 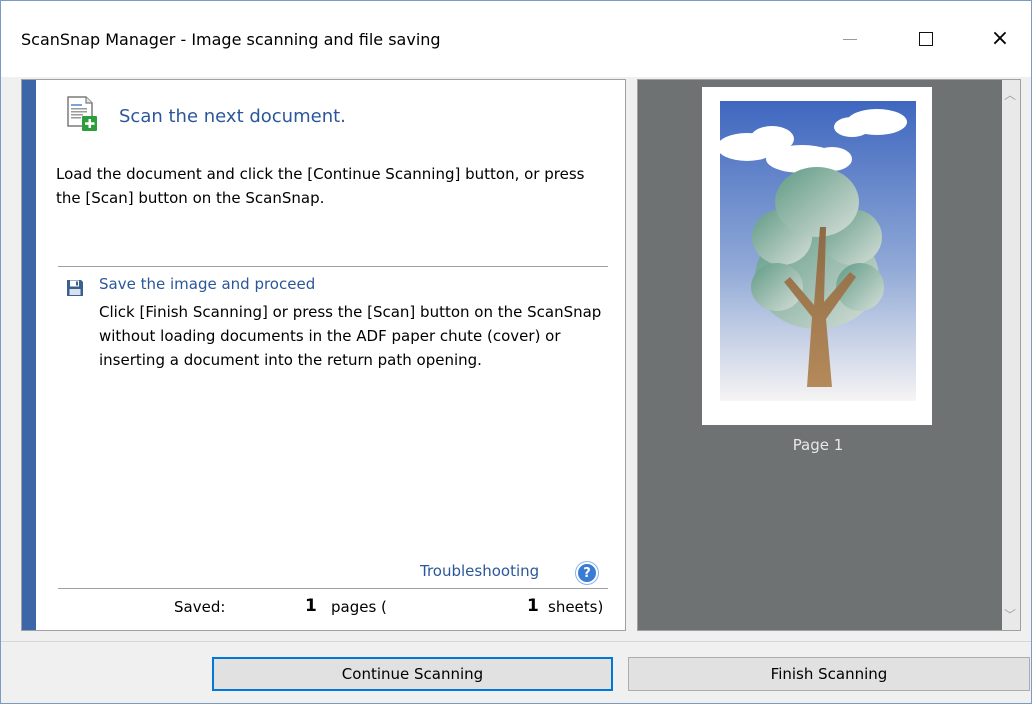 I want to click on sheets-unit: sheets), so click(x=576, y=607).